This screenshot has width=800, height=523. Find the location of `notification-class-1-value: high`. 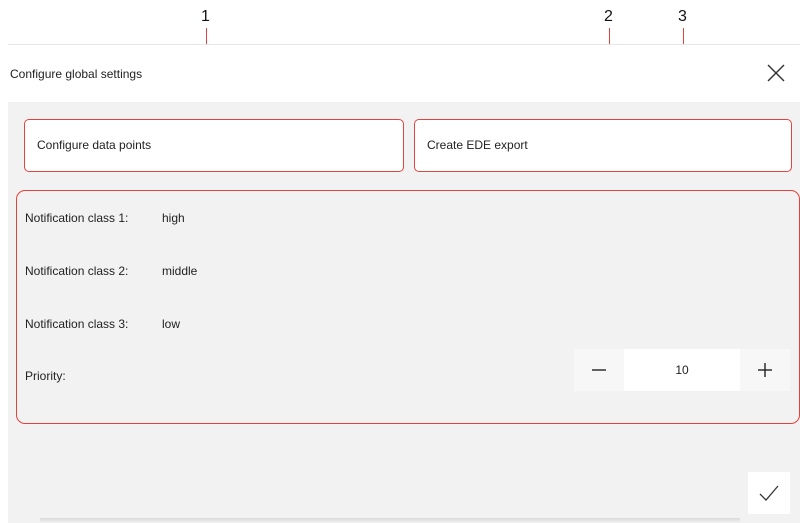

notification-class-1-value: high is located at coordinates (173, 218).